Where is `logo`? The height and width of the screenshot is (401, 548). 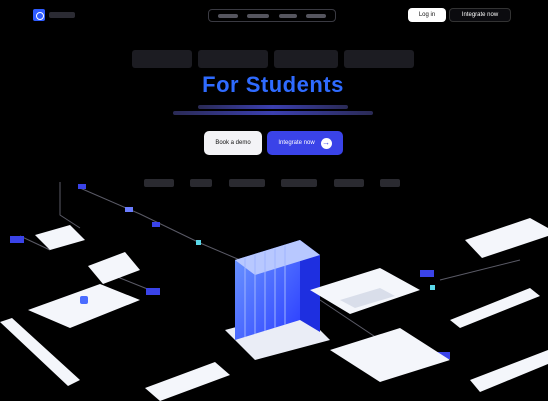 logo is located at coordinates (56, 15).